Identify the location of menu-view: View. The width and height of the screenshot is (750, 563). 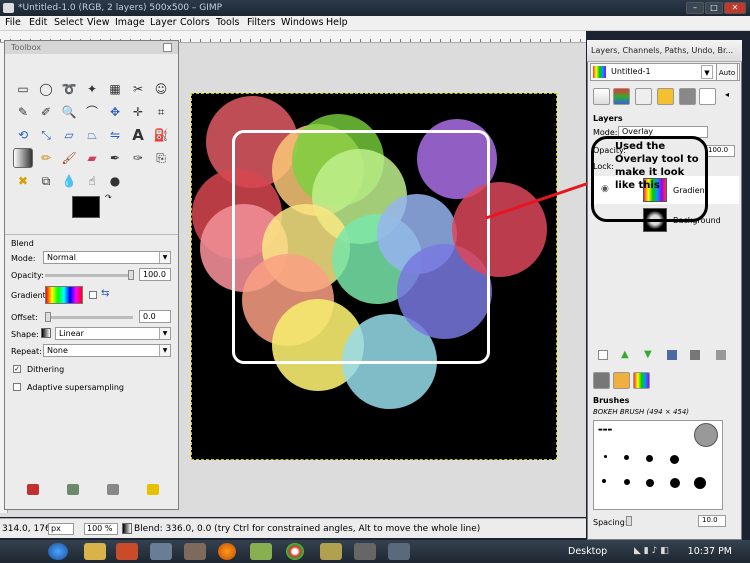
(98, 22).